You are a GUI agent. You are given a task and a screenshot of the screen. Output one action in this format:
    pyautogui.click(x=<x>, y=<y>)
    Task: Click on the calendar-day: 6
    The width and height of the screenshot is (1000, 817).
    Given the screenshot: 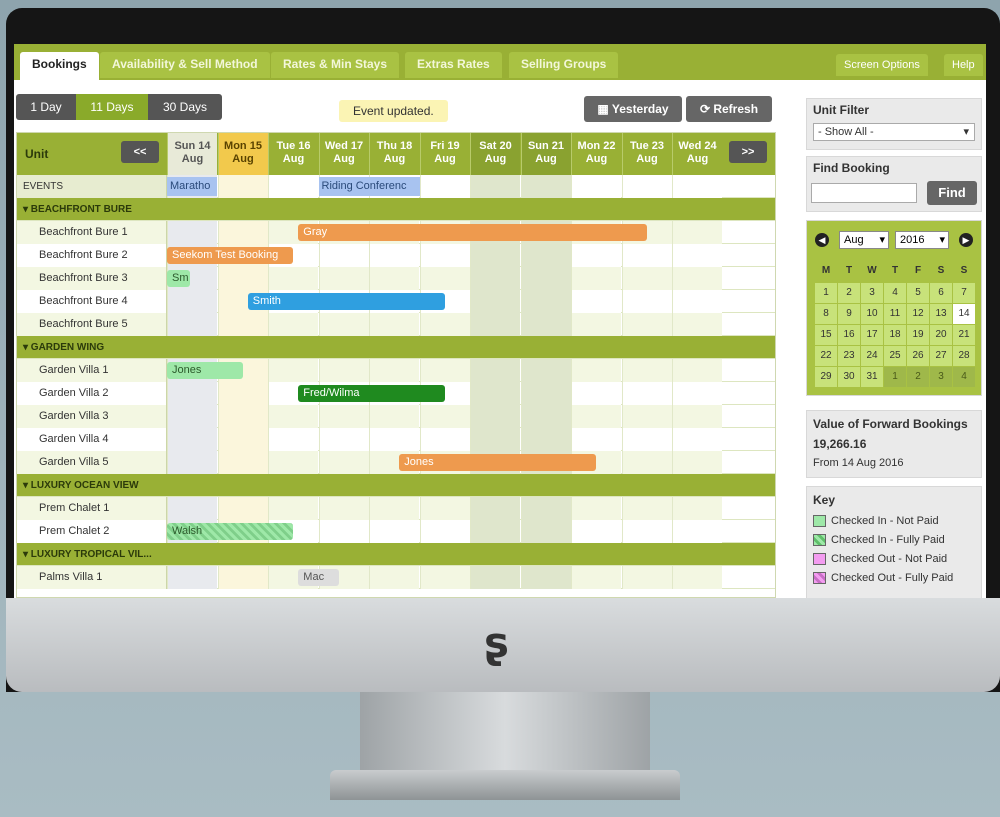 What is the action you would take?
    pyautogui.click(x=941, y=293)
    